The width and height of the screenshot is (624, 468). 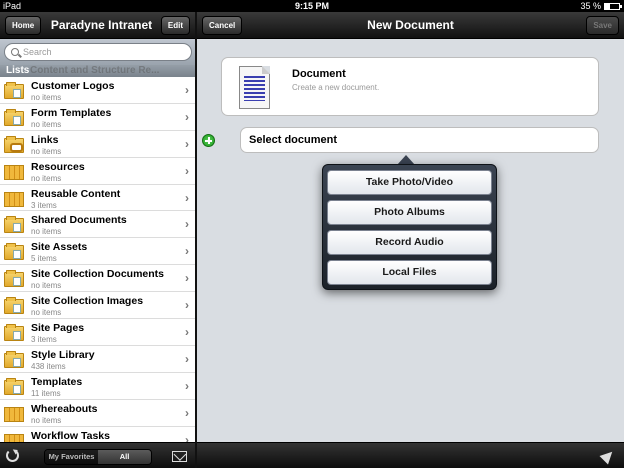 What do you see at coordinates (23, 25) in the screenshot?
I see `home-button: Home` at bounding box center [23, 25].